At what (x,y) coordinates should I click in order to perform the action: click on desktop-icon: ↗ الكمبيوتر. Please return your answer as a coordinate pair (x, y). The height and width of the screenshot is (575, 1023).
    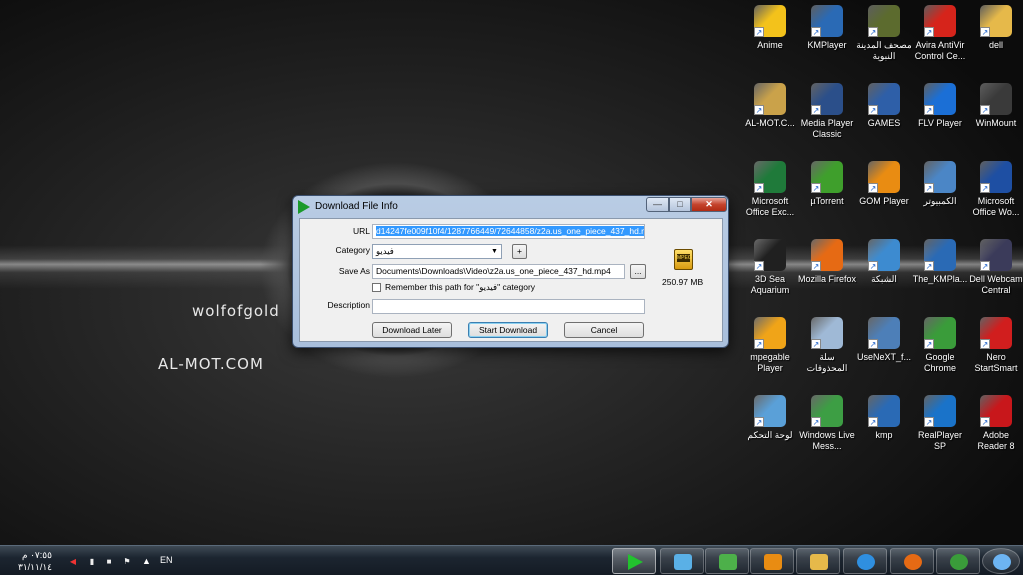
    Looking at the image, I should click on (940, 184).